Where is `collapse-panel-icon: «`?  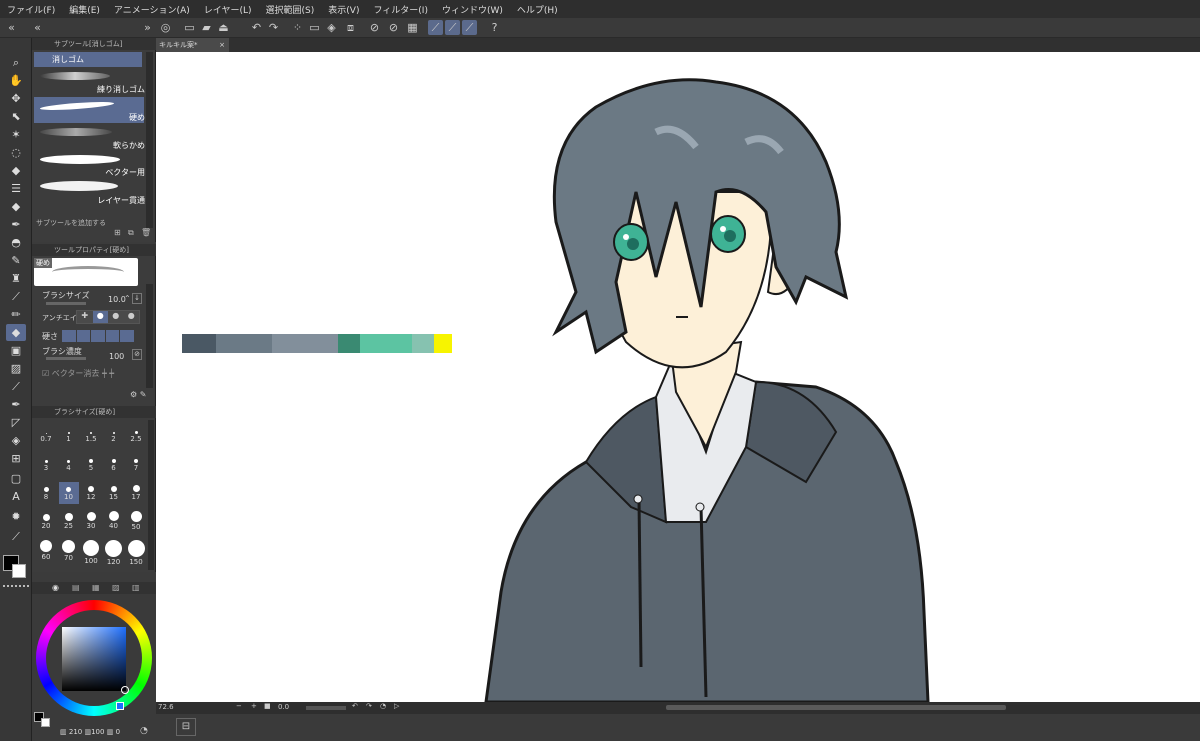
collapse-panel-icon: « is located at coordinates (37, 27).